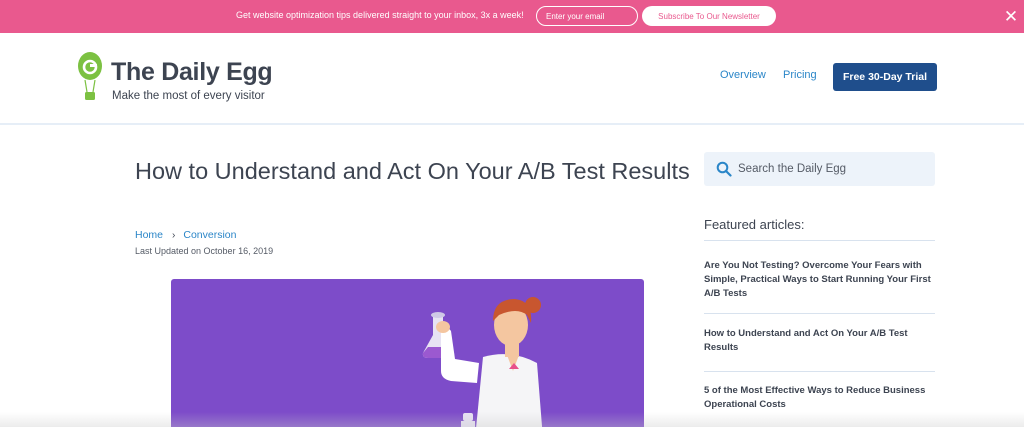 This screenshot has width=1024, height=427. Describe the element at coordinates (204, 251) in the screenshot. I see `last-updated-date: Last Updated on October 16, 2019` at that location.